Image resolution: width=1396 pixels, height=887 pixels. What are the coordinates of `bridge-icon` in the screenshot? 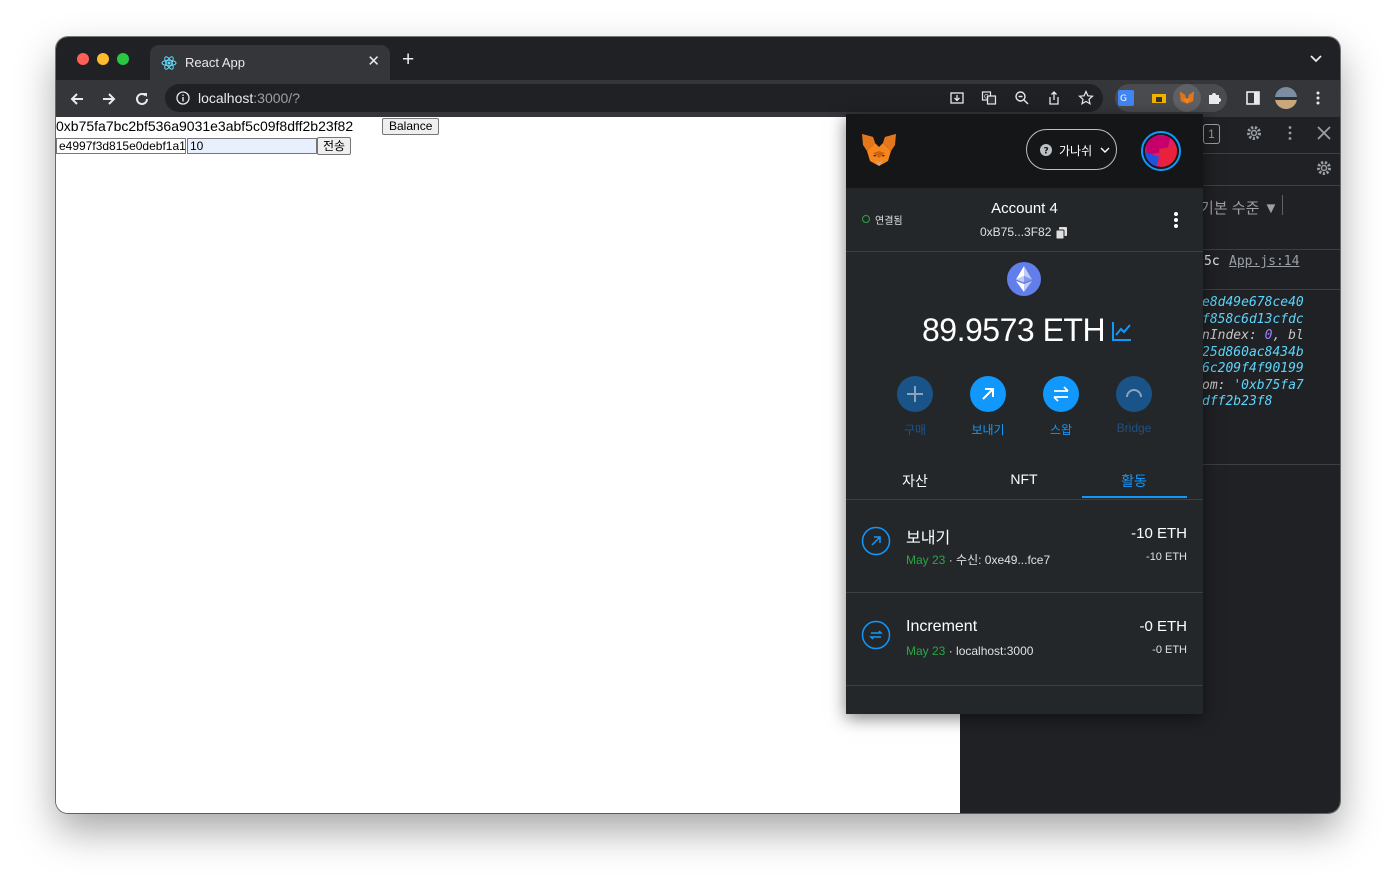 It's located at (1134, 394).